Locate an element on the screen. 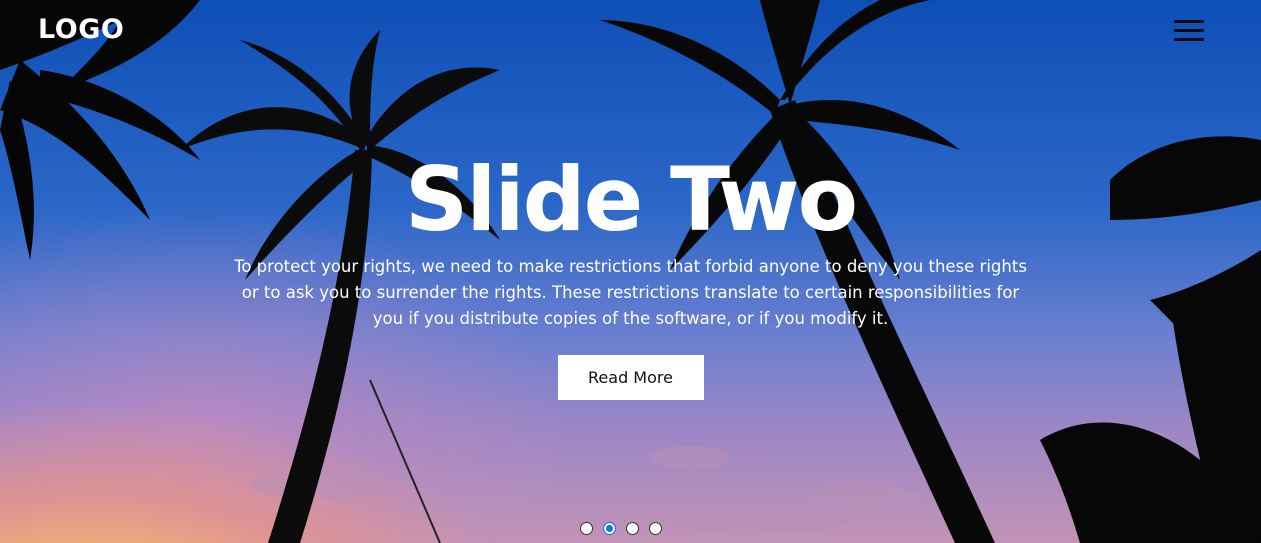 Image resolution: width=1261 pixels, height=543 pixels. hamburger-menu-icon is located at coordinates (1188, 32).